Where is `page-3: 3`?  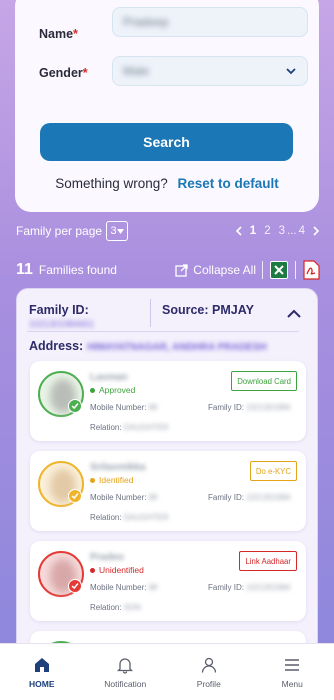 page-3: 3 is located at coordinates (282, 231).